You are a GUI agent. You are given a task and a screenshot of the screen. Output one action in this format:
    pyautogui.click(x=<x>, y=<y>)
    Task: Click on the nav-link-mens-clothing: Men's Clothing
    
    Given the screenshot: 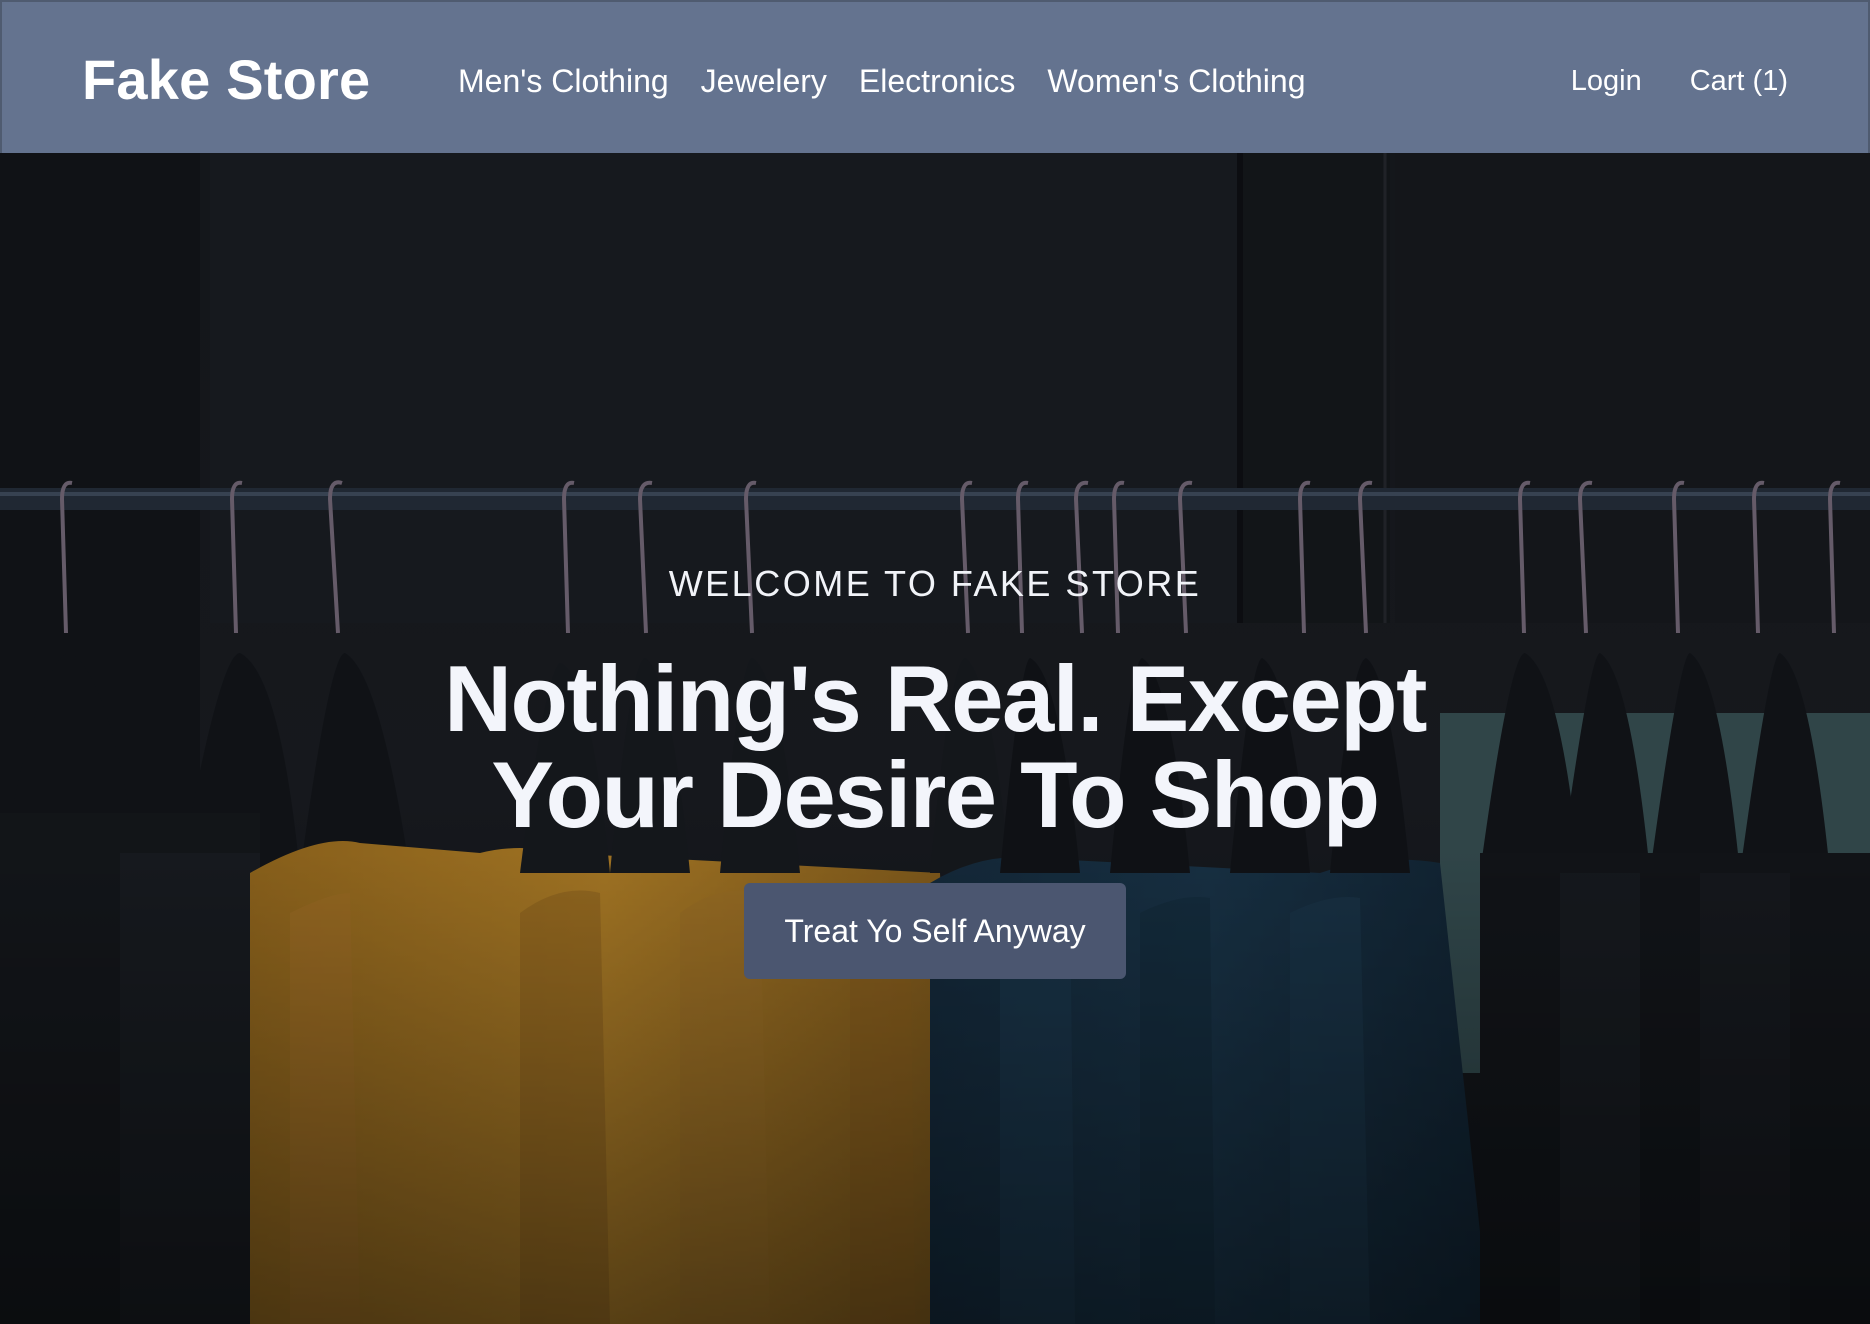 What is the action you would take?
    pyautogui.click(x=563, y=81)
    